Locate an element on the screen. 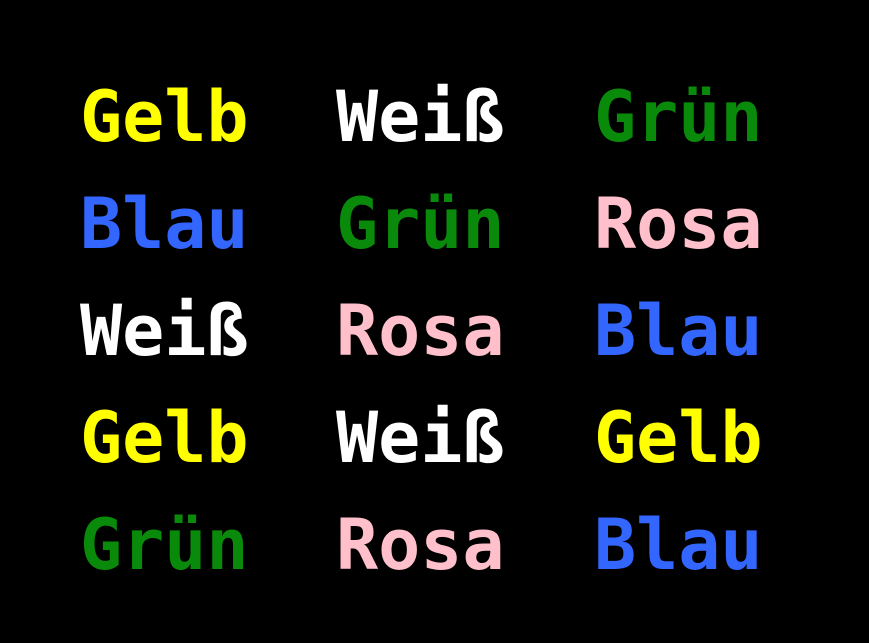 This screenshot has height=643, width=869. word-r3-c2: Rosa is located at coordinates (420, 331).